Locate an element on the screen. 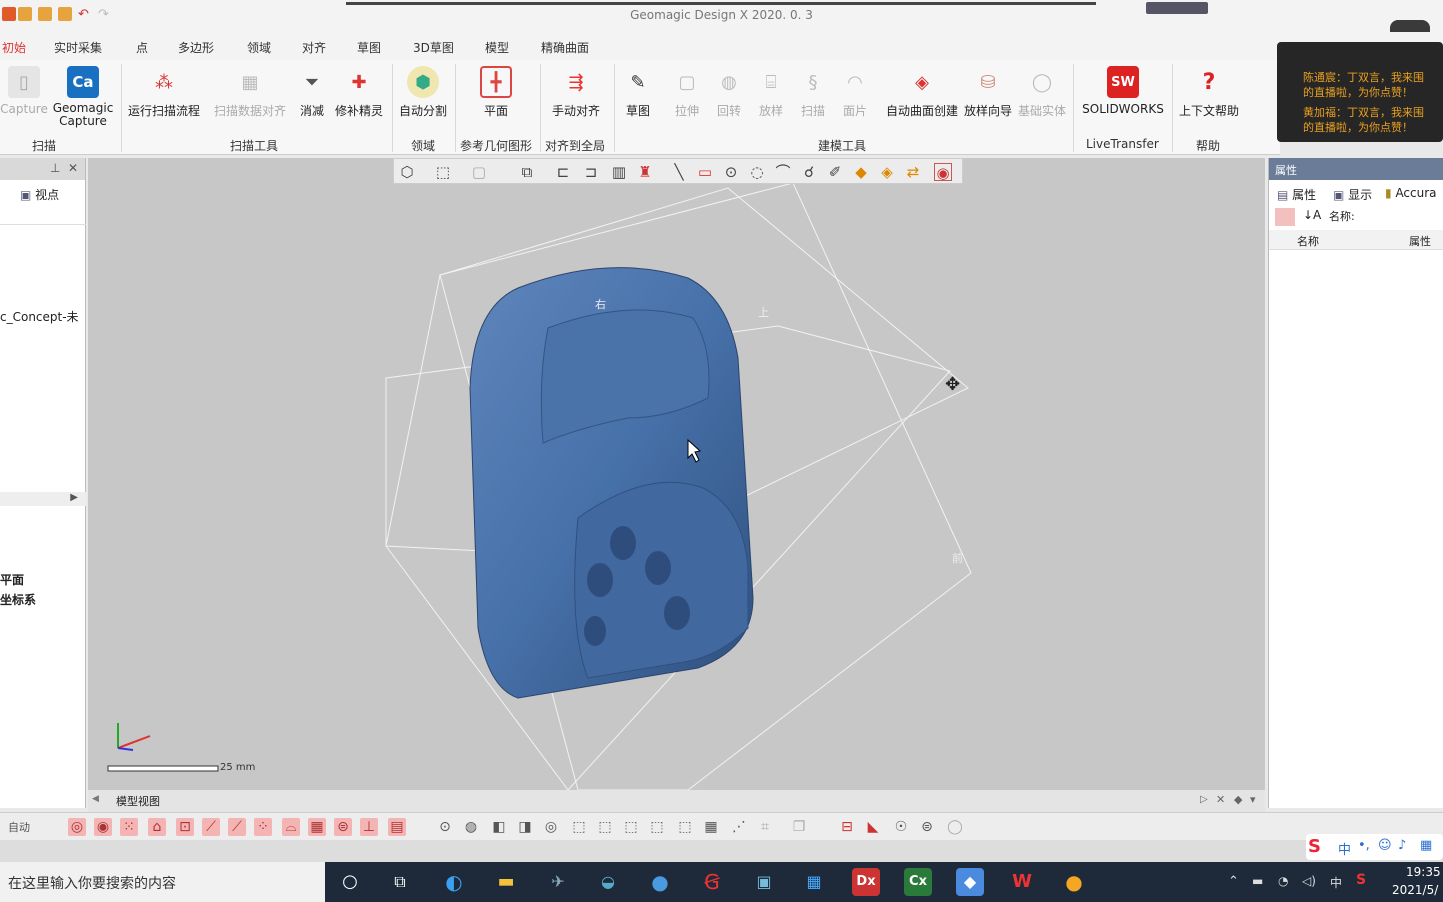 This screenshot has height=902, width=1443. box-view-icon: ▢ is located at coordinates (479, 172).